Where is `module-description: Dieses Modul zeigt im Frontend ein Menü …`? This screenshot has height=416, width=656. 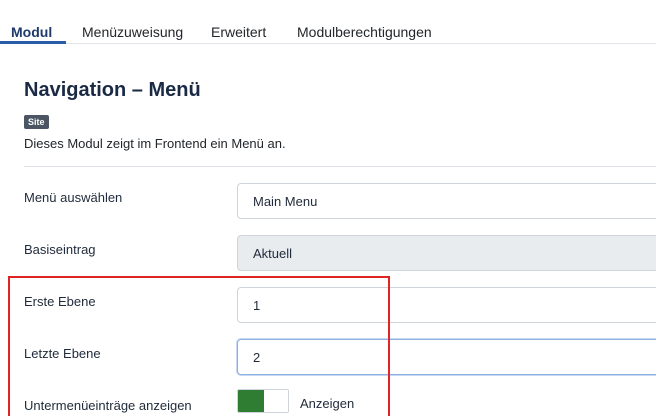 module-description: Dieses Modul zeigt im Frontend ein Menü … is located at coordinates (155, 143).